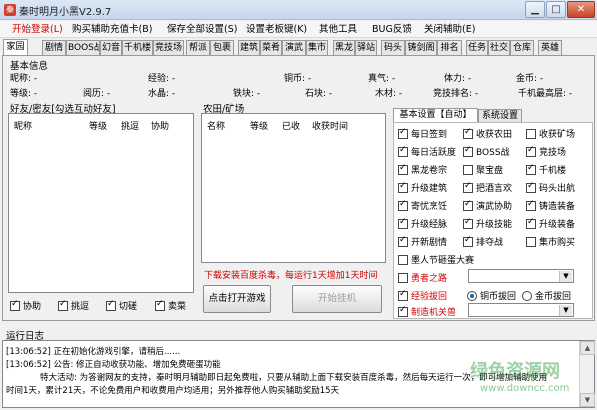  Describe the element at coordinates (422, 241) in the screenshot. I see `opt-new-story: 开新剧情` at that location.